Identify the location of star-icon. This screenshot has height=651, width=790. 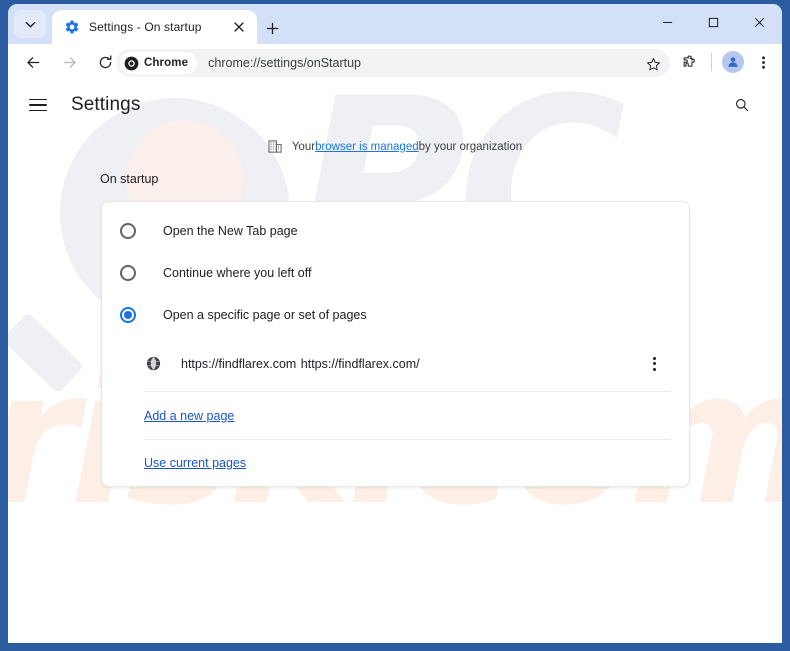
(653, 63).